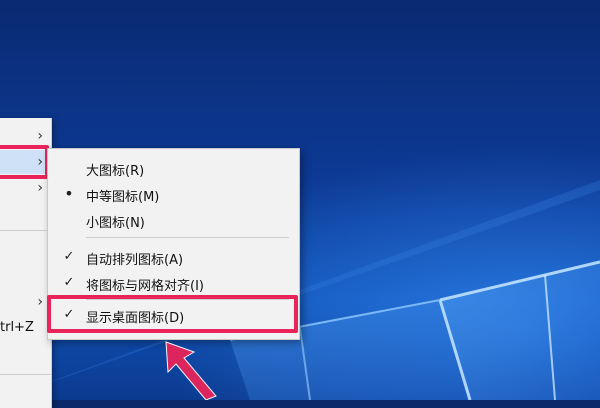 The width and height of the screenshot is (600, 408). I want to click on submenu-item-large-icons: 大图标(R), so click(173, 168).